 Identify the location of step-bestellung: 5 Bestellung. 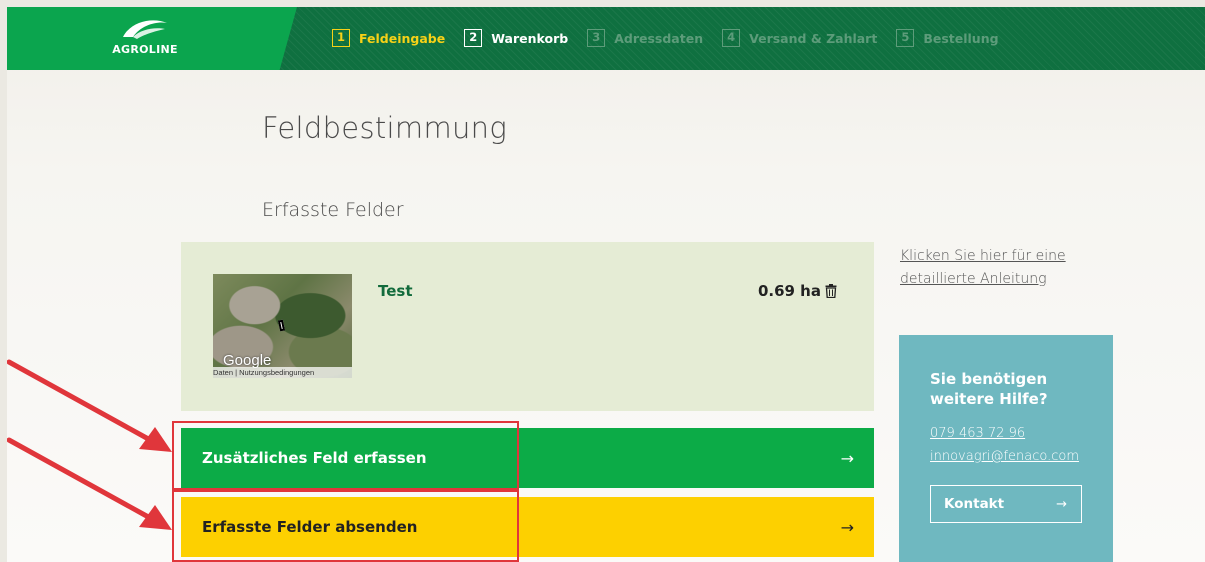
(947, 38).